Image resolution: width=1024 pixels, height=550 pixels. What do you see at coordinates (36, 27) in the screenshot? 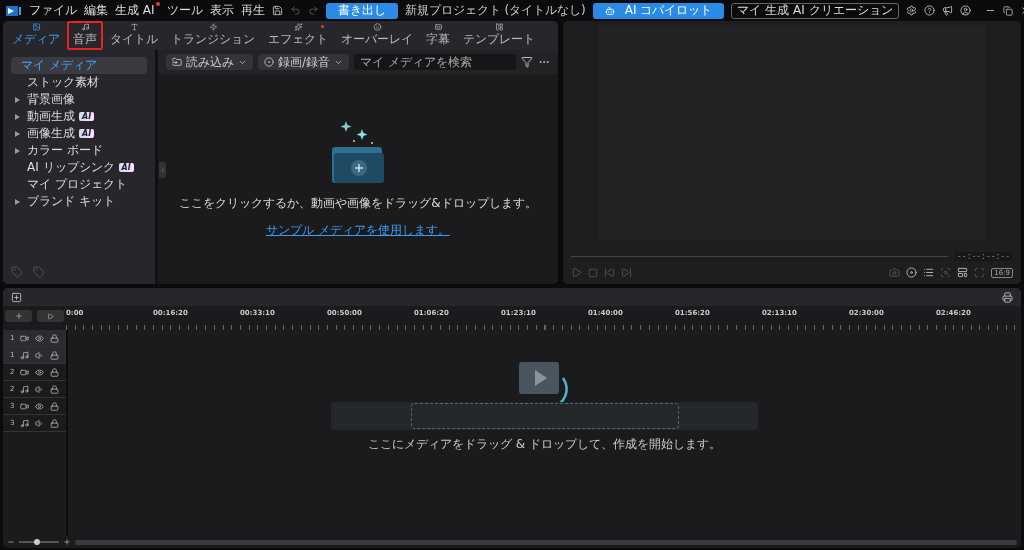
I see `image-icon` at bounding box center [36, 27].